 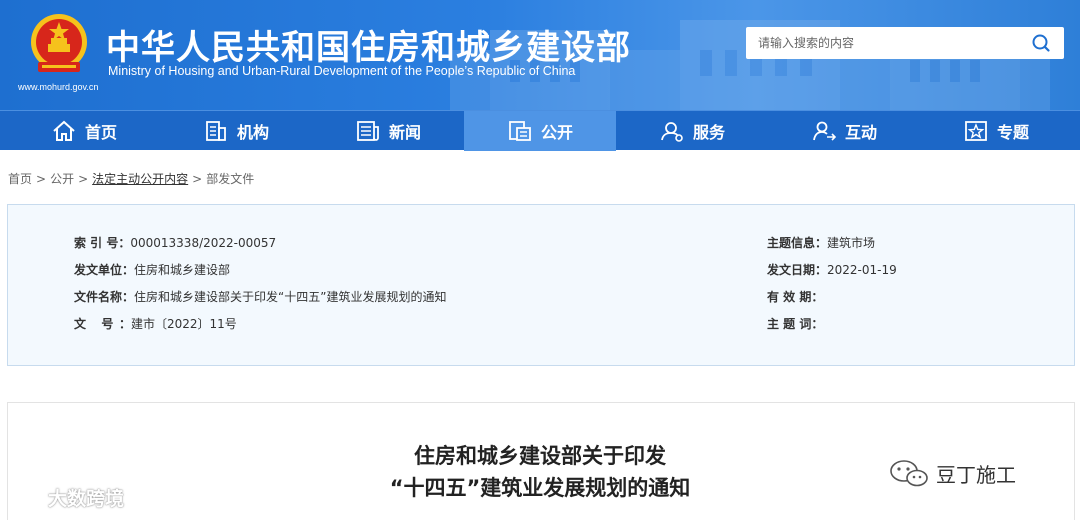 What do you see at coordinates (230, 179) in the screenshot?
I see `breadcrumb-ministry-documents: 部发文件` at bounding box center [230, 179].